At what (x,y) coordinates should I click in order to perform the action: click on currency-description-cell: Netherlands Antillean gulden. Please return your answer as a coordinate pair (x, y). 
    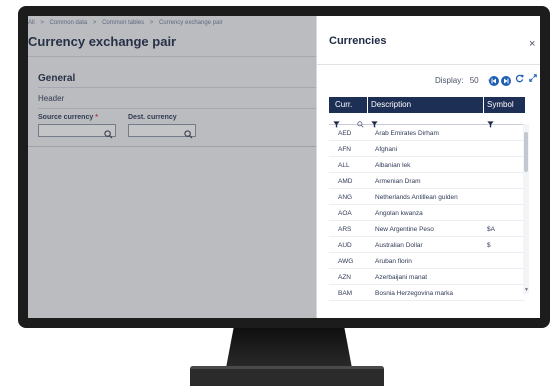
    Looking at the image, I should click on (416, 197).